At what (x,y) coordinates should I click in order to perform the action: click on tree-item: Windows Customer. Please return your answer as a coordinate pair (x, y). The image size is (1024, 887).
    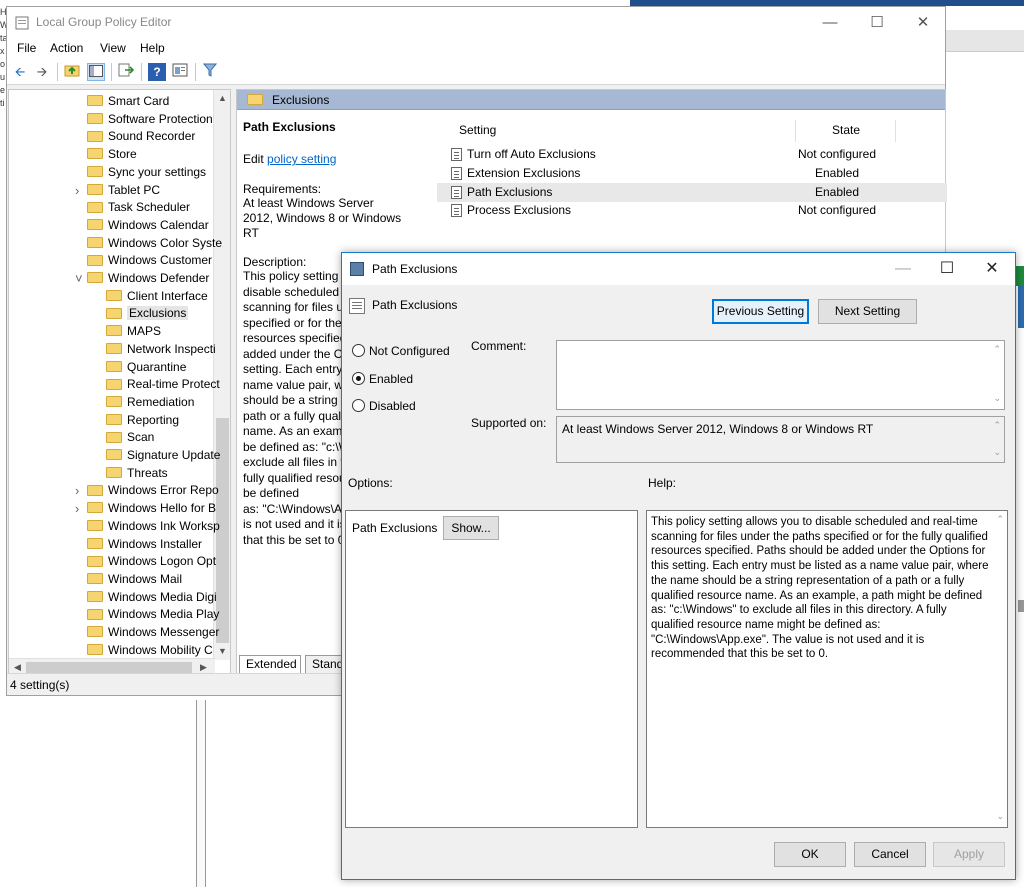
    Looking at the image, I should click on (149, 260).